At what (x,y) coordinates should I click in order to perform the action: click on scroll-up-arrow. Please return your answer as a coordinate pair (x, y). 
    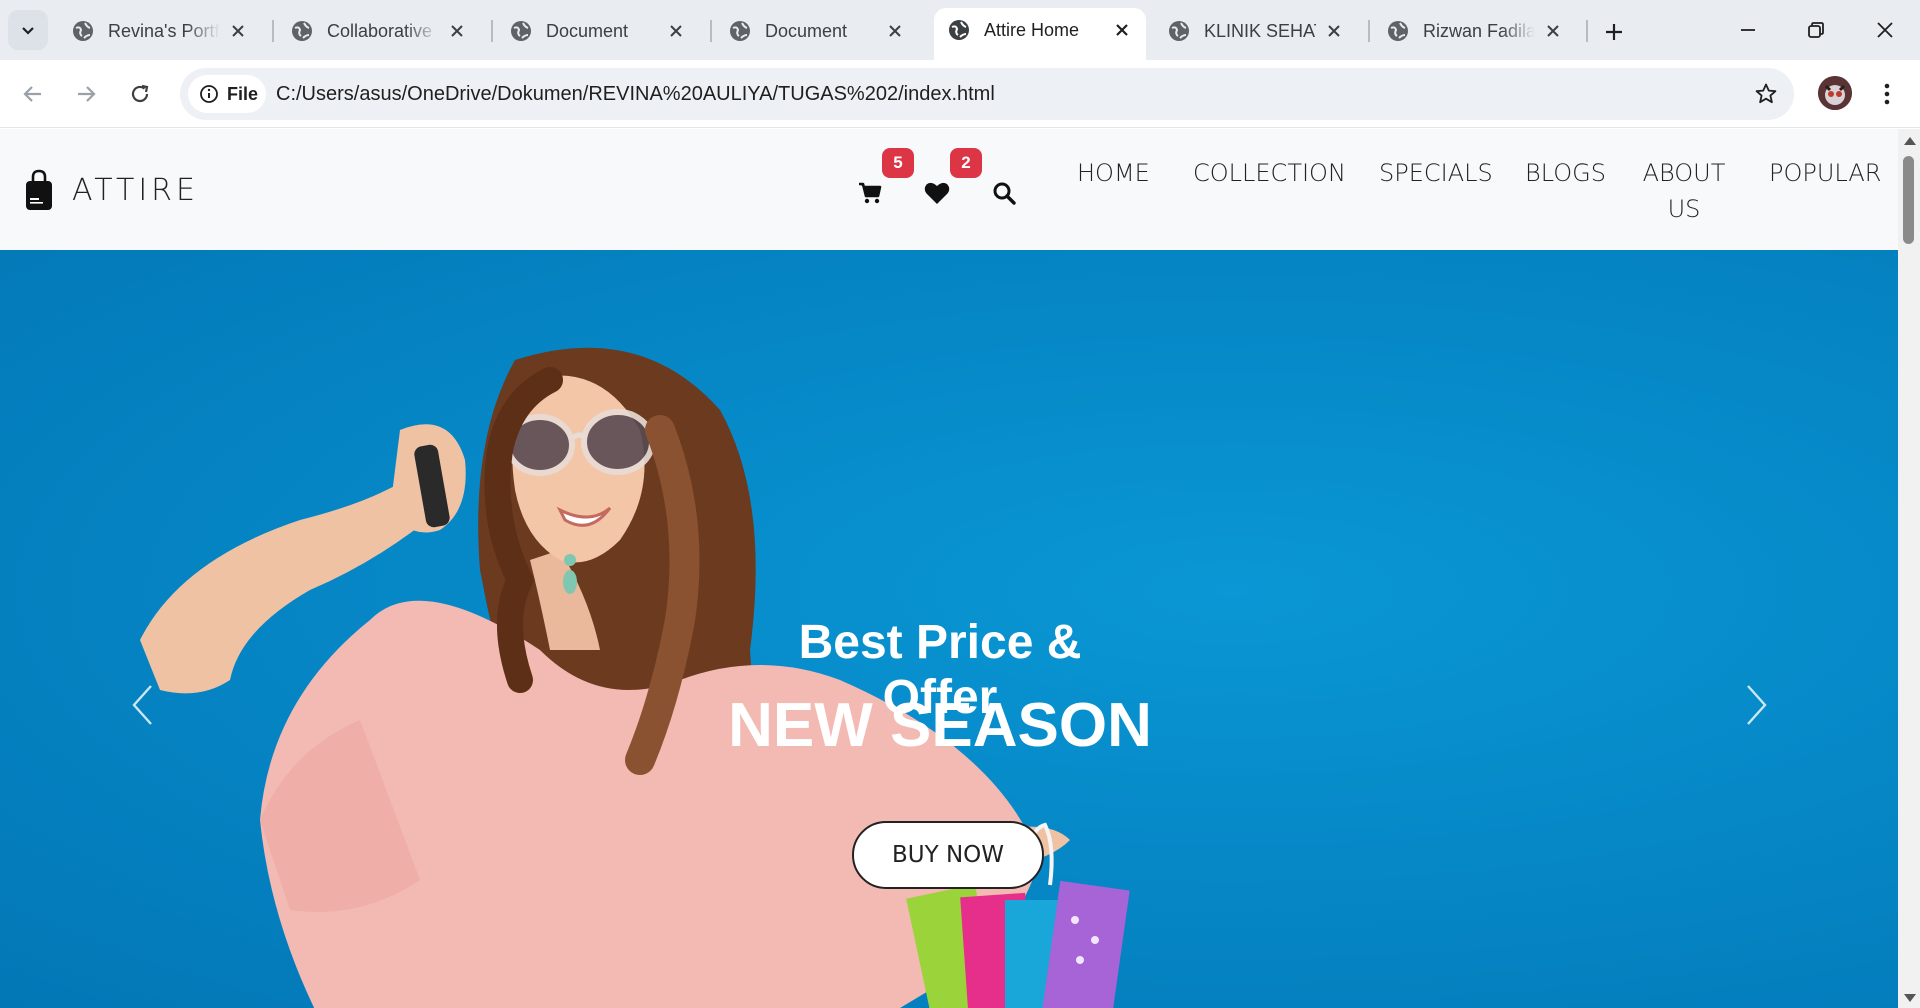
    Looking at the image, I should click on (1910, 141).